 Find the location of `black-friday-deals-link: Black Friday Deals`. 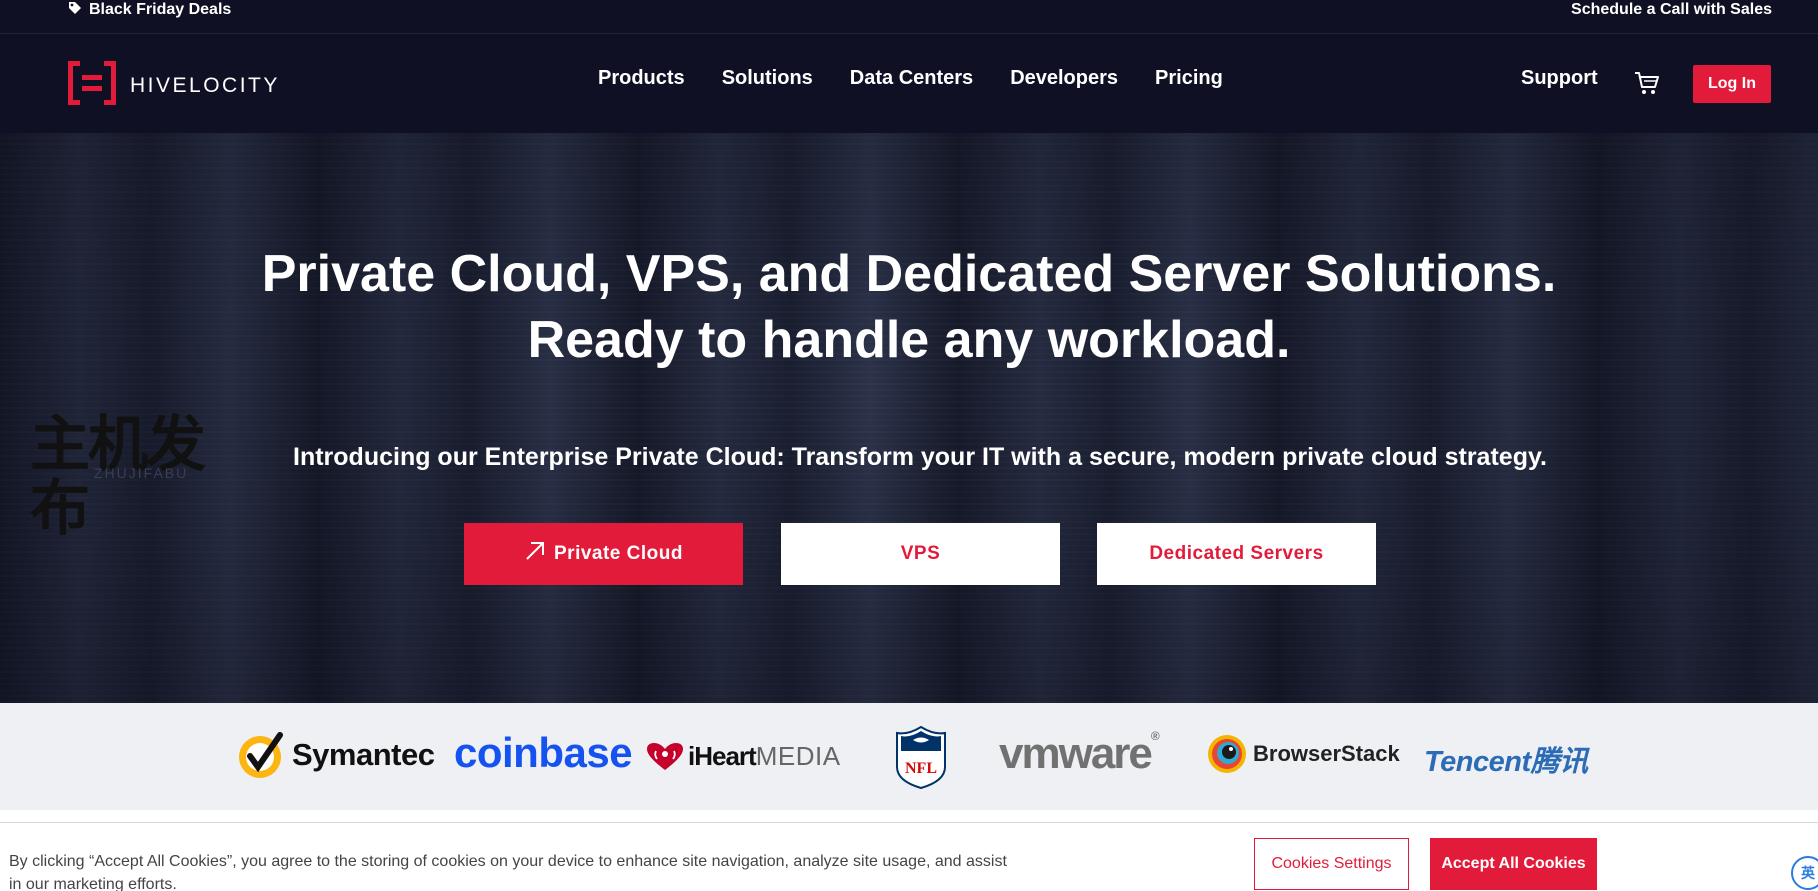

black-friday-deals-link: Black Friday Deals is located at coordinates (149, 10).